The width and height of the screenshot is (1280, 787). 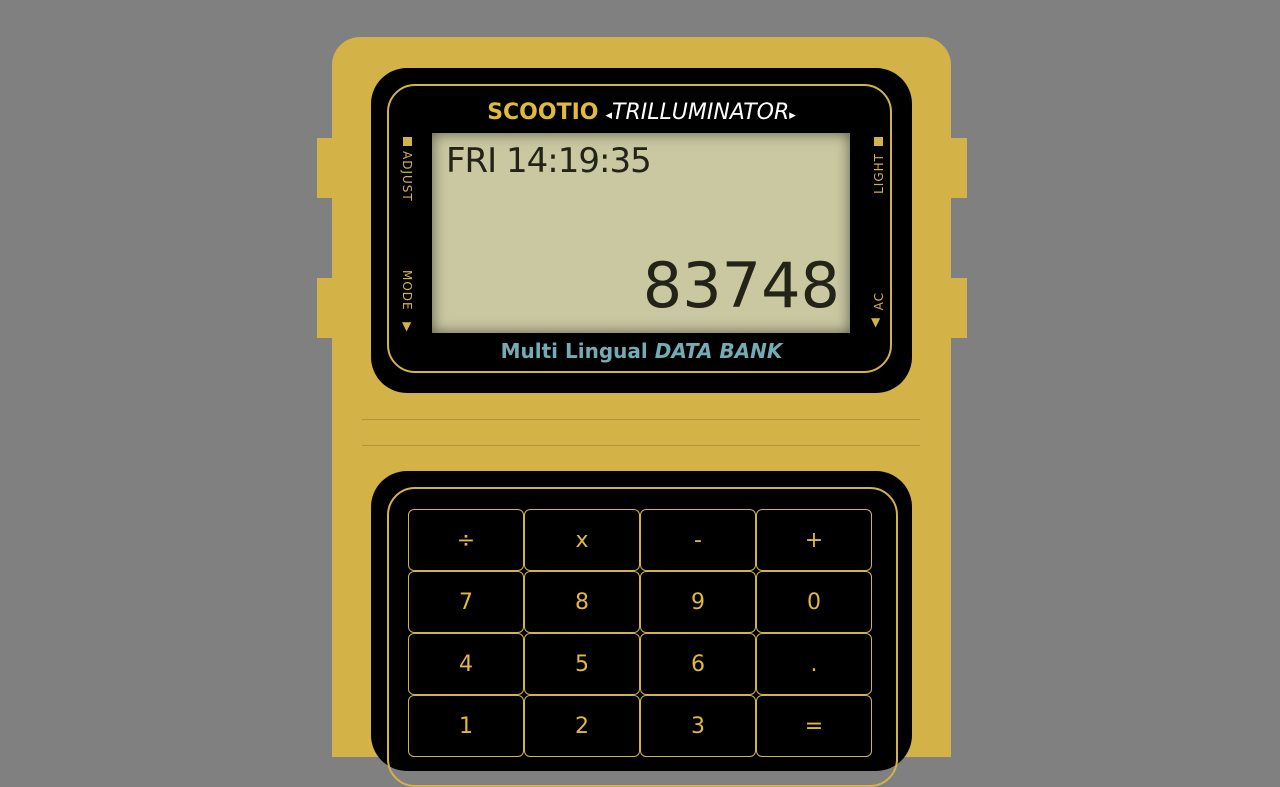 What do you see at coordinates (698, 726) in the screenshot?
I see `key-3: 3` at bounding box center [698, 726].